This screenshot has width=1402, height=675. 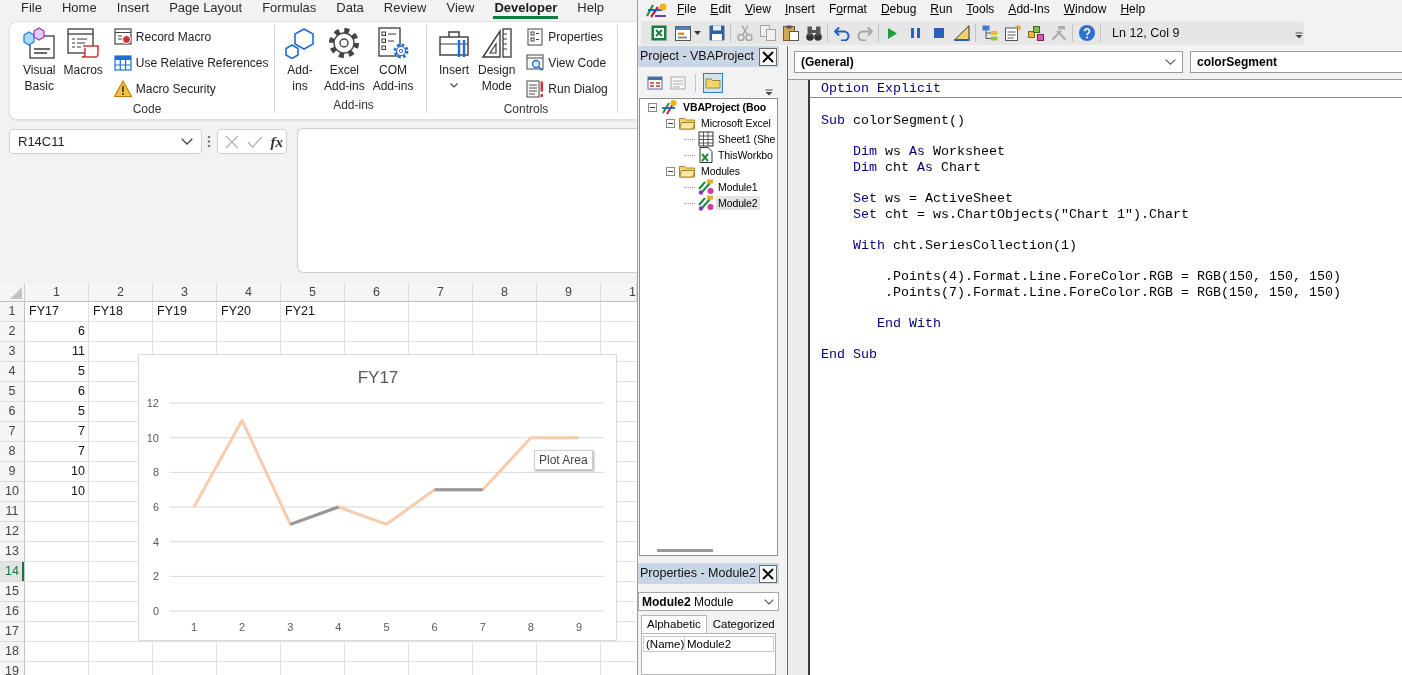 I want to click on column-header: 1, so click(x=619, y=292).